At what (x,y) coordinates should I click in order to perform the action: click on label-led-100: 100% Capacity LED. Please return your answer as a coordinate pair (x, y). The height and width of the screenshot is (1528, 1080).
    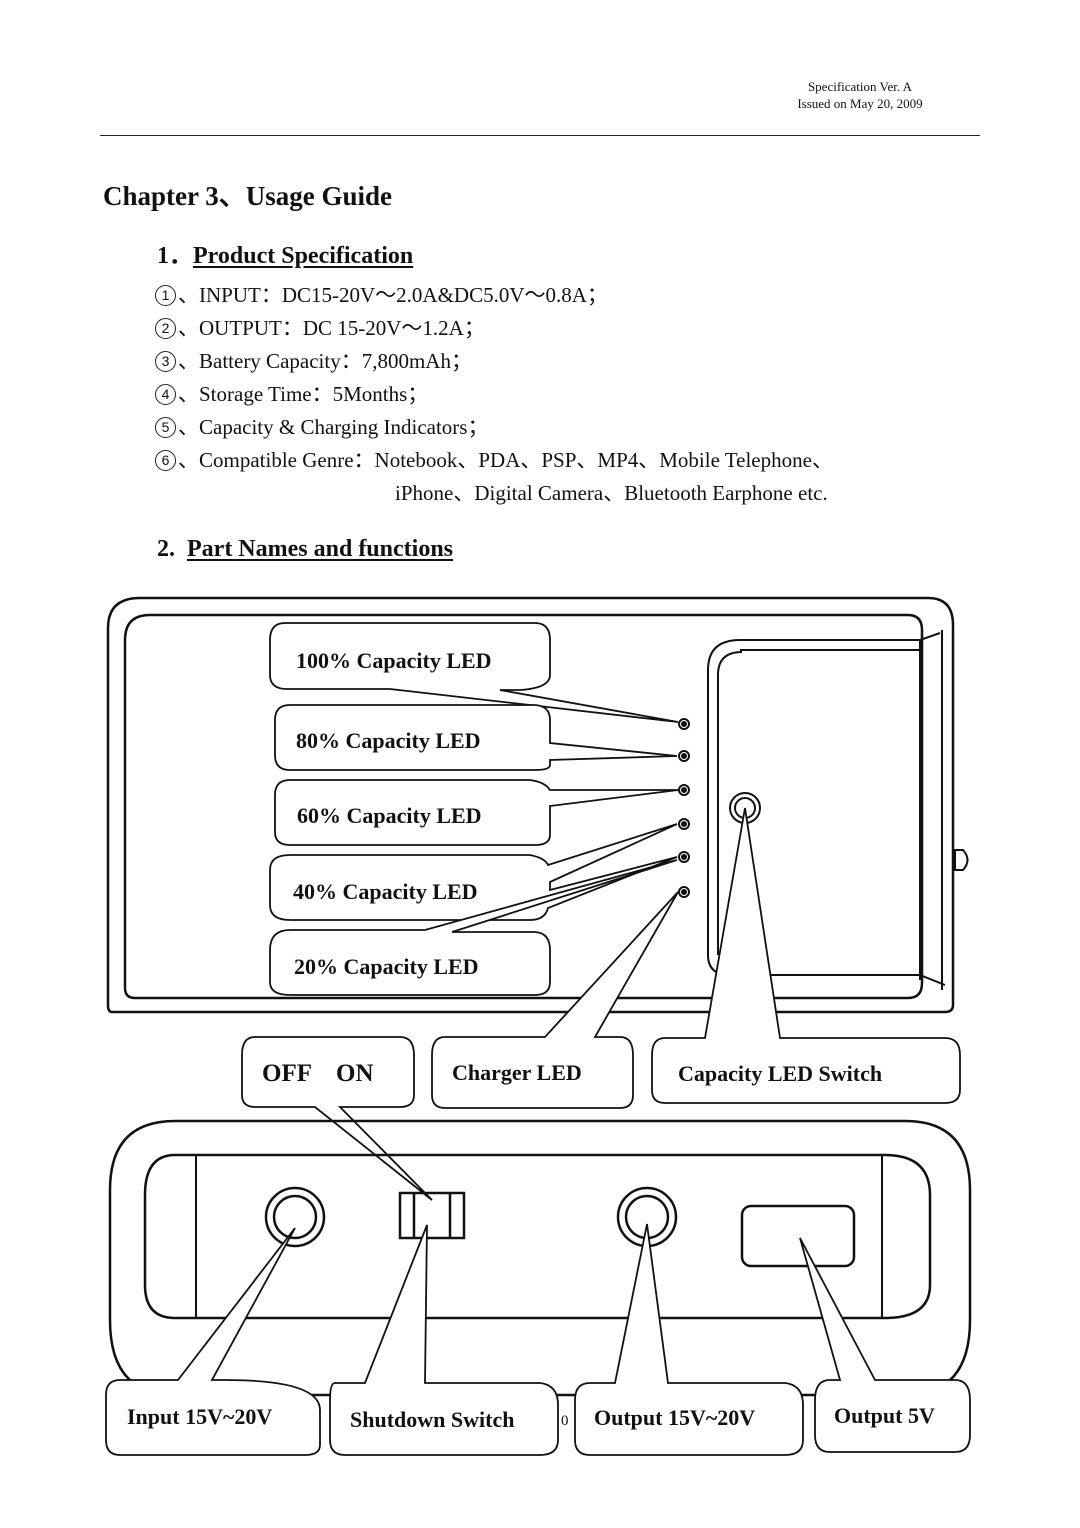
    Looking at the image, I should click on (394, 660).